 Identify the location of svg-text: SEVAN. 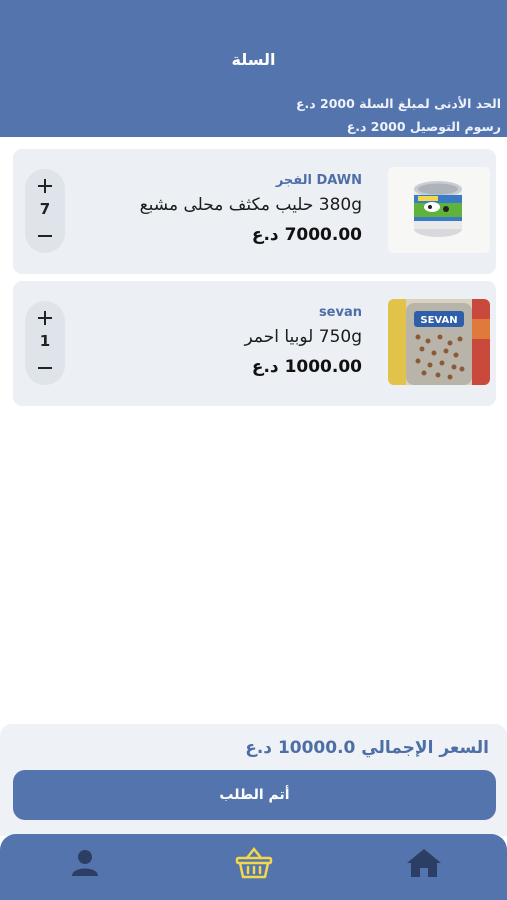
(438, 320).